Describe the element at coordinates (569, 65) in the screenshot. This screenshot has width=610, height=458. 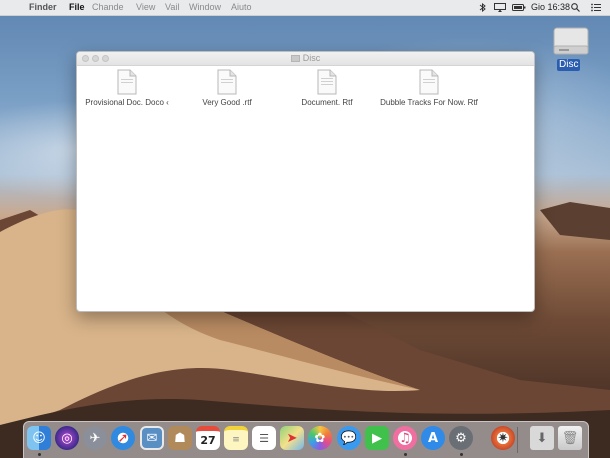
I see `desktop-disc-label: Disc` at that location.